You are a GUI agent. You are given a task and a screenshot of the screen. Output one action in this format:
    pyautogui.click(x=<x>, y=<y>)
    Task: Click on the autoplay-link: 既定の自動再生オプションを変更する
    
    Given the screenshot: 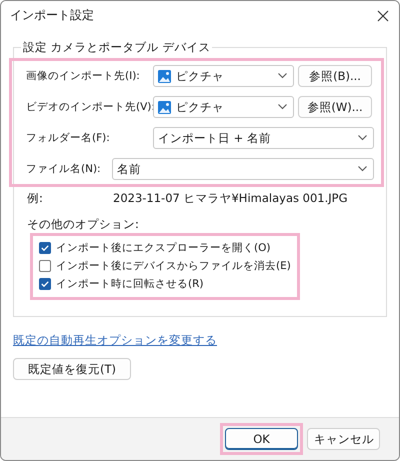 What is the action you would take?
    pyautogui.click(x=115, y=340)
    